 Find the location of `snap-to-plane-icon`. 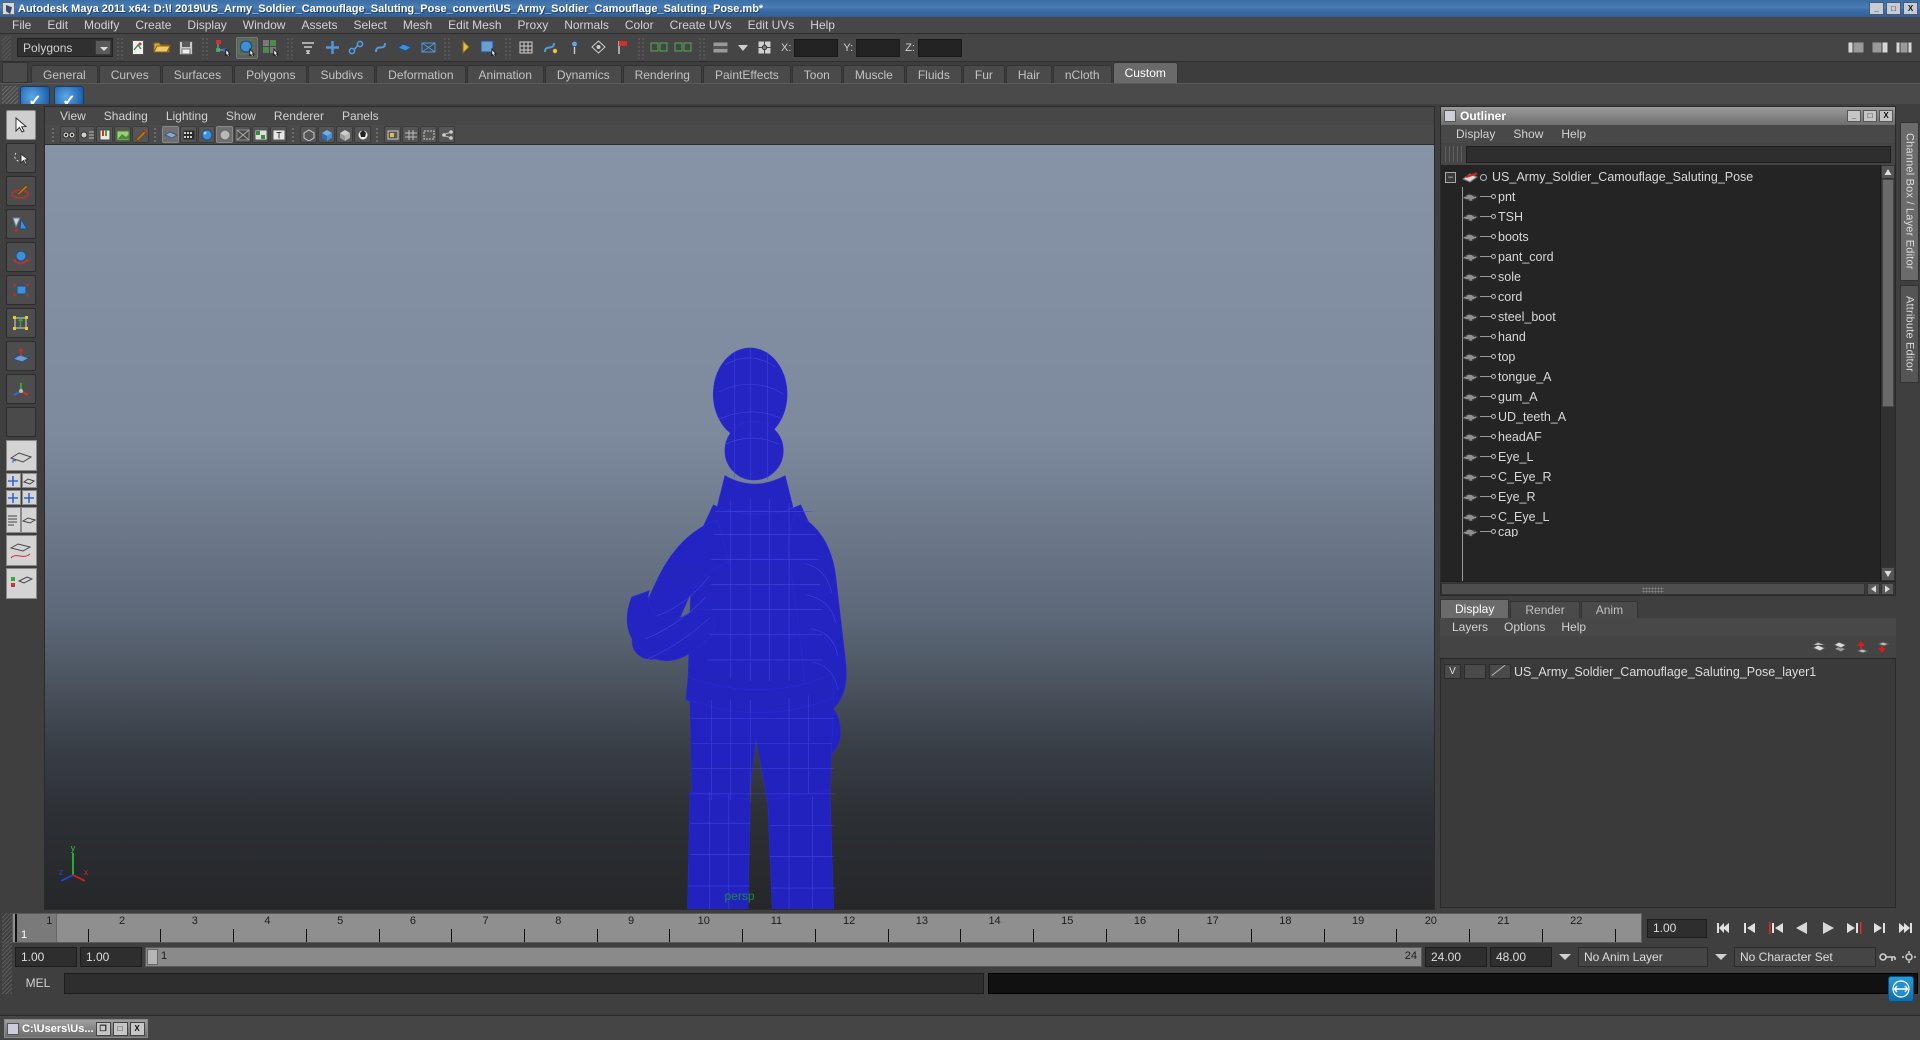

snap-to-plane-icon is located at coordinates (404, 48).